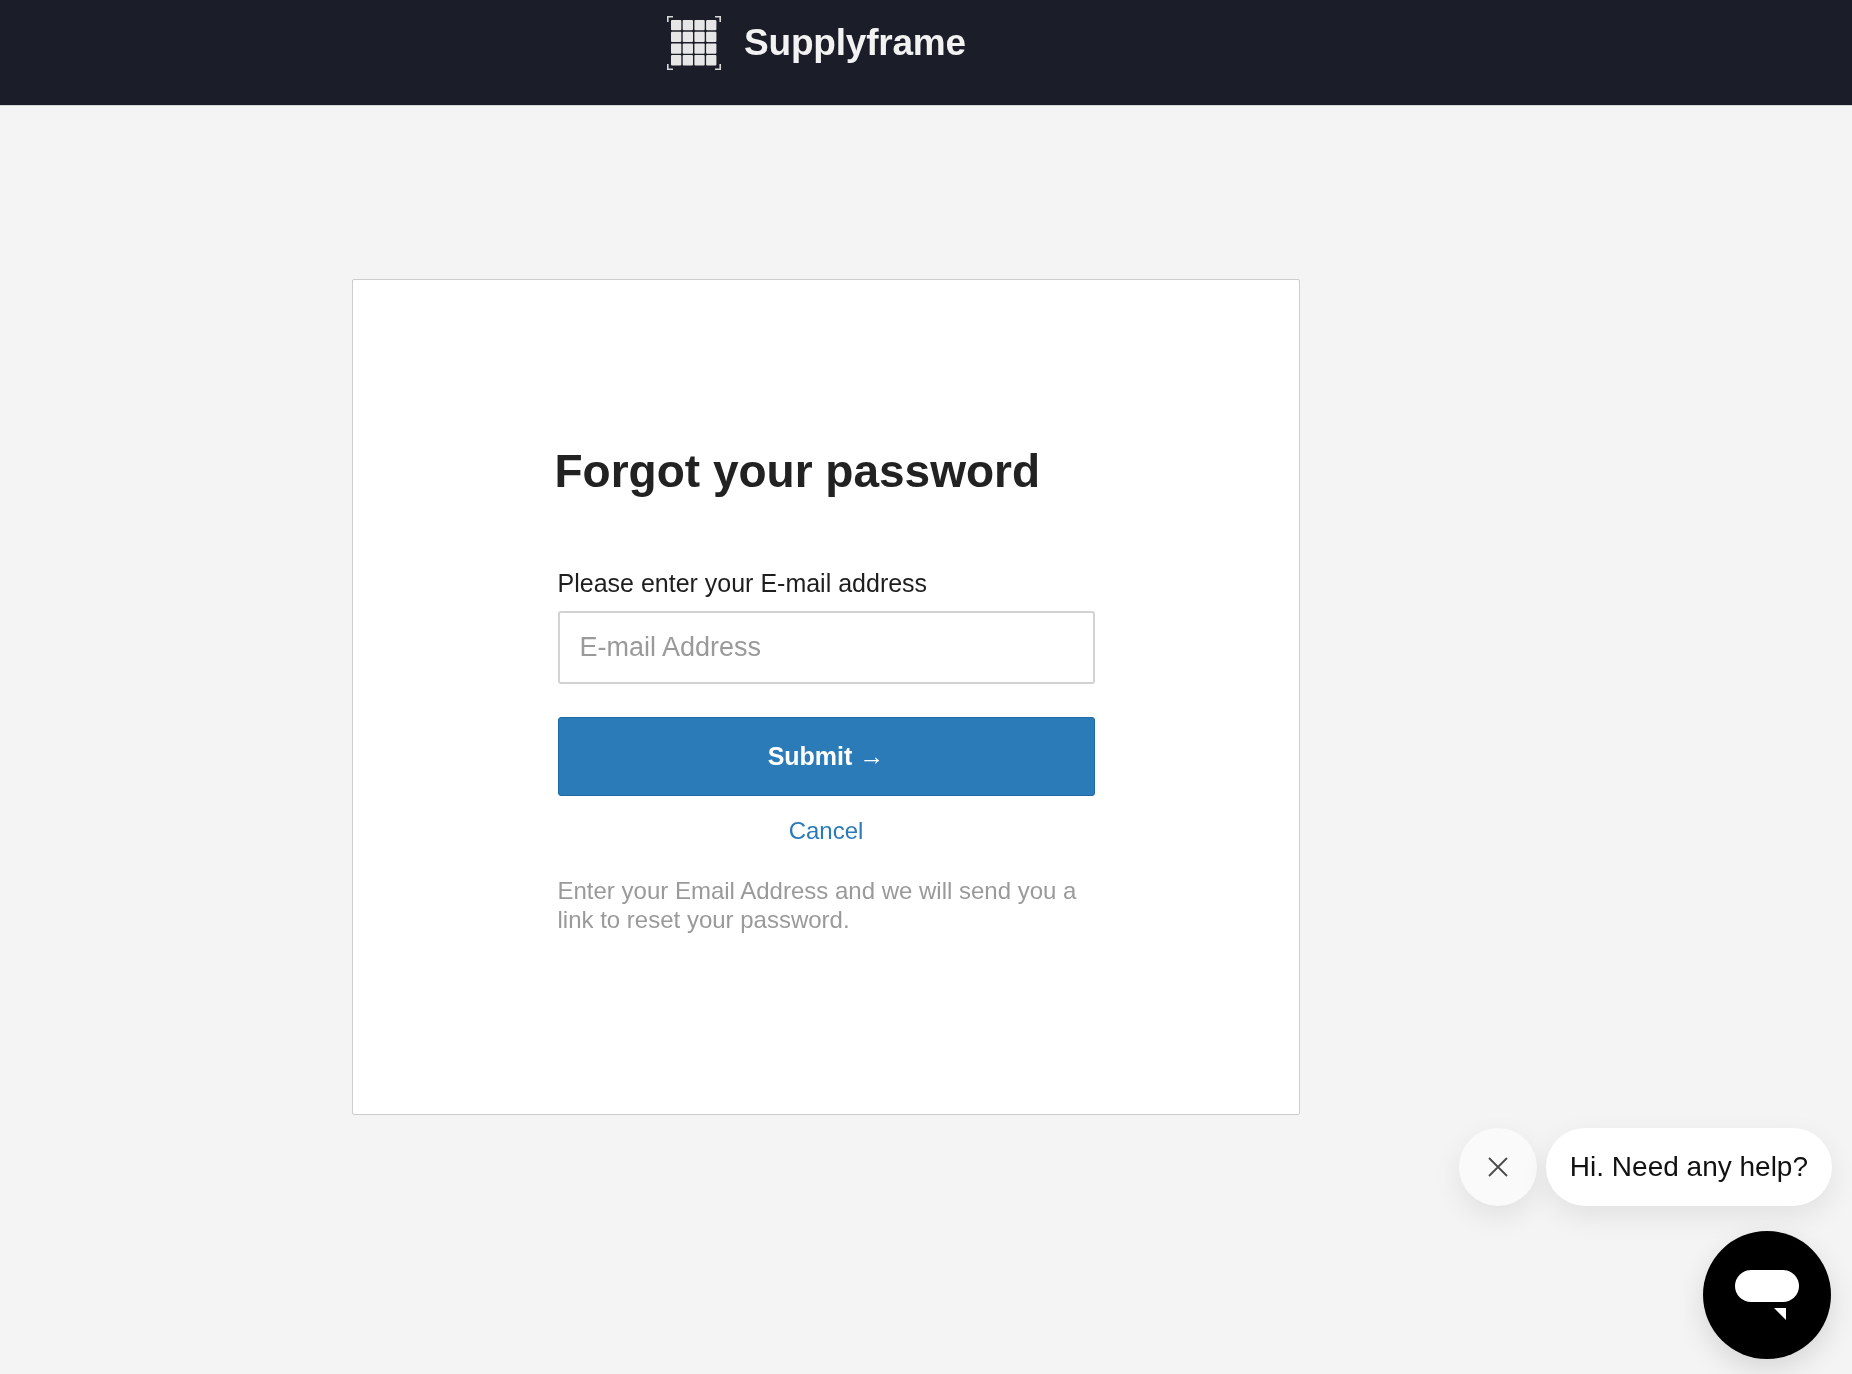  What do you see at coordinates (1767, 1295) in the screenshot?
I see `chat-bubble-icon` at bounding box center [1767, 1295].